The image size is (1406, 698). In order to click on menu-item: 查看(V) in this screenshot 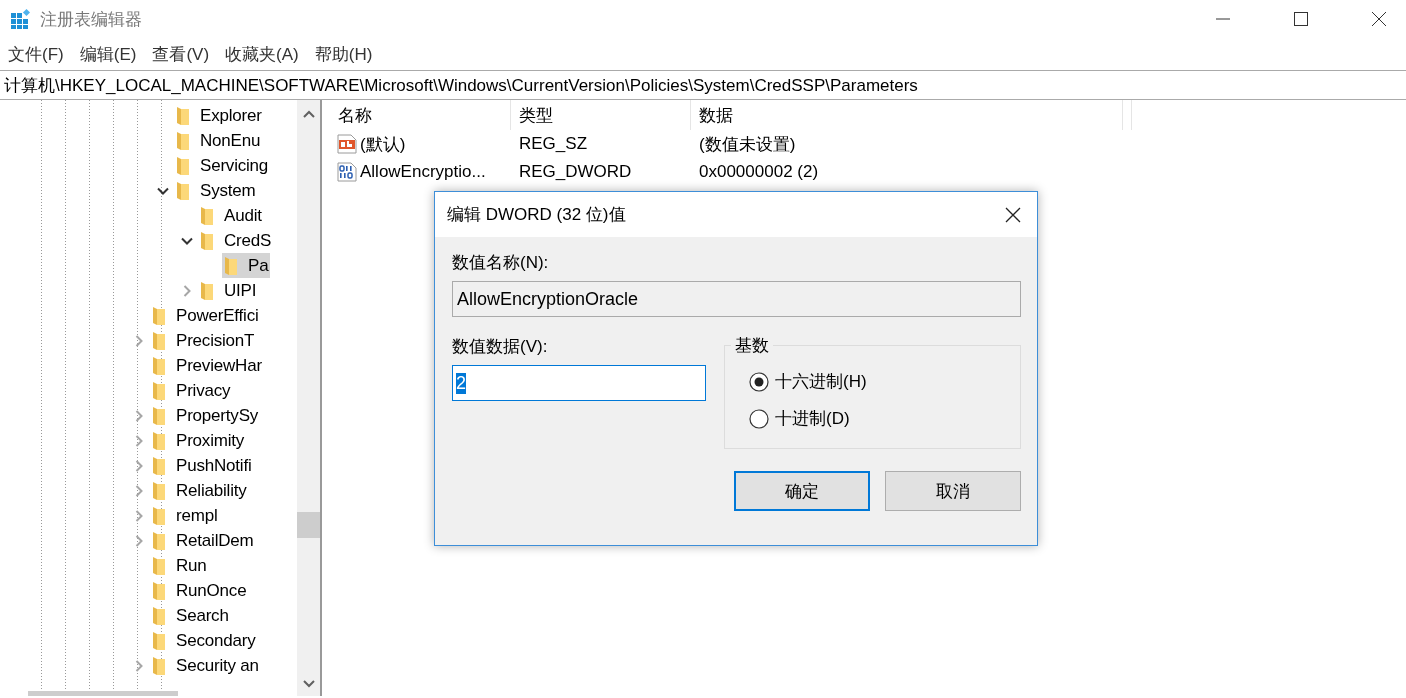, I will do `click(181, 54)`.